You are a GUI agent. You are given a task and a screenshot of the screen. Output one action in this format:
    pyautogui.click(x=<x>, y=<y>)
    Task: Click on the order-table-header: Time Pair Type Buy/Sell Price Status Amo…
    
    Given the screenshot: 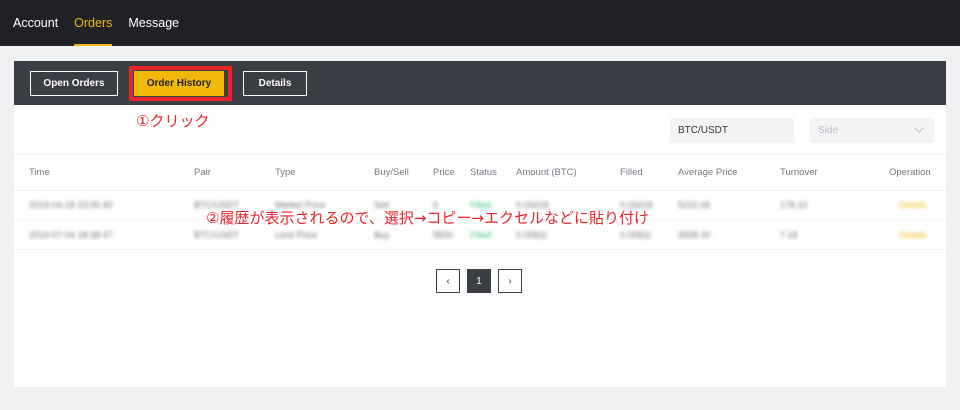 What is the action you would take?
    pyautogui.click(x=480, y=172)
    